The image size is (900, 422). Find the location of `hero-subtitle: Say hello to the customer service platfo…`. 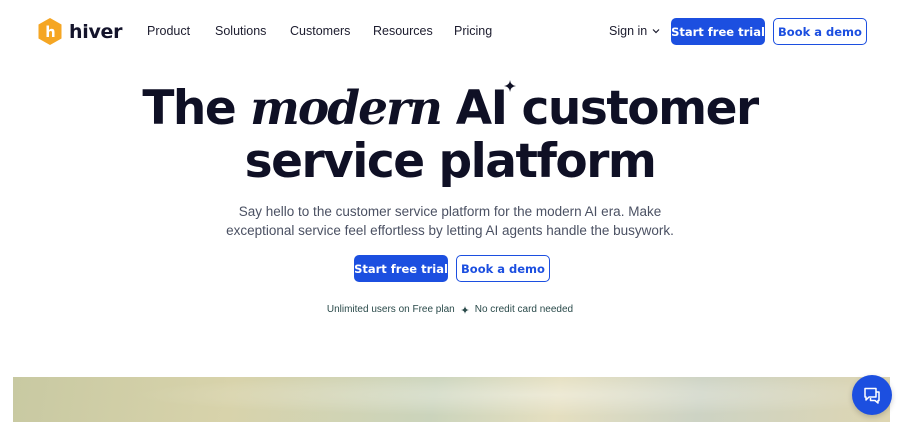

hero-subtitle: Say hello to the customer service platfo… is located at coordinates (450, 221).